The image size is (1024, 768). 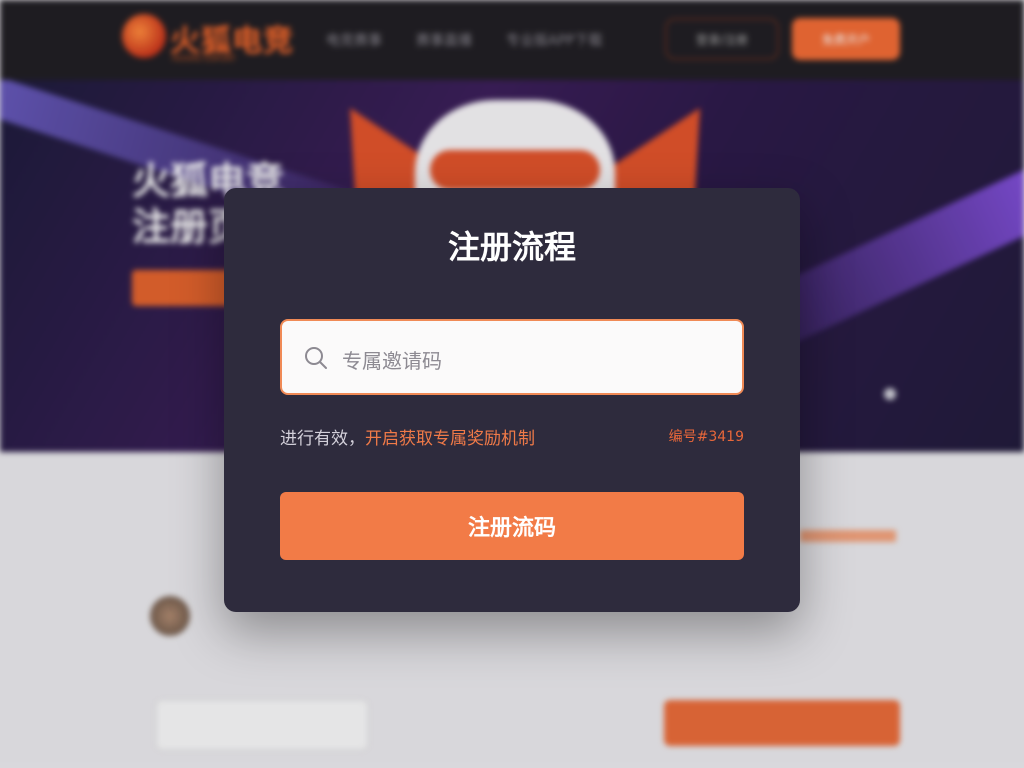 I want to click on modal-title: 注册流程, so click(x=511, y=247).